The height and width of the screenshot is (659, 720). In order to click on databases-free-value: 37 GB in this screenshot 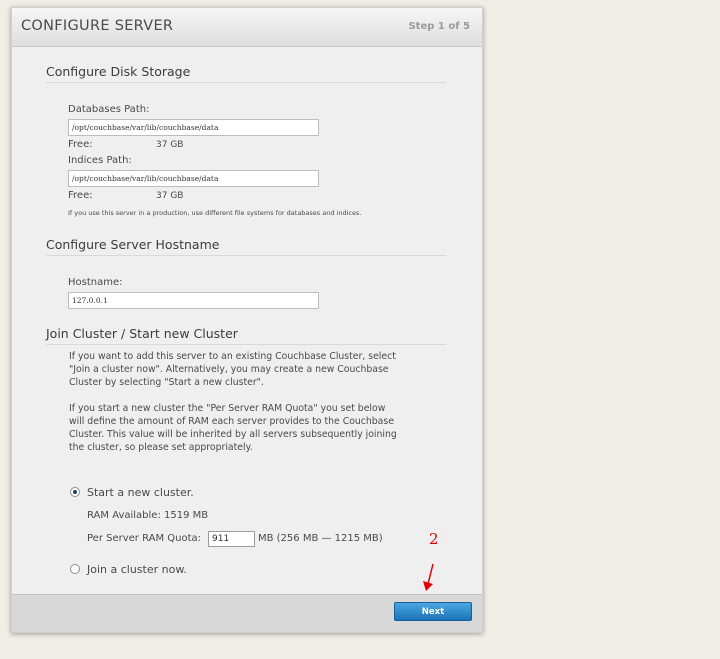, I will do `click(170, 145)`.